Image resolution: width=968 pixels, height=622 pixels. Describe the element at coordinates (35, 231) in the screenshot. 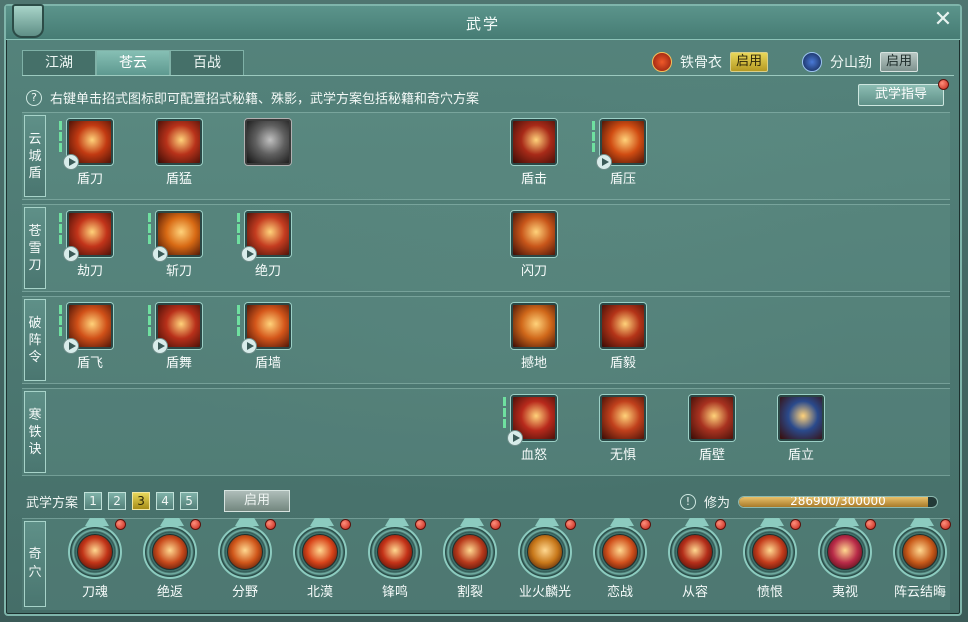

I see `row-label-char: 苍` at that location.